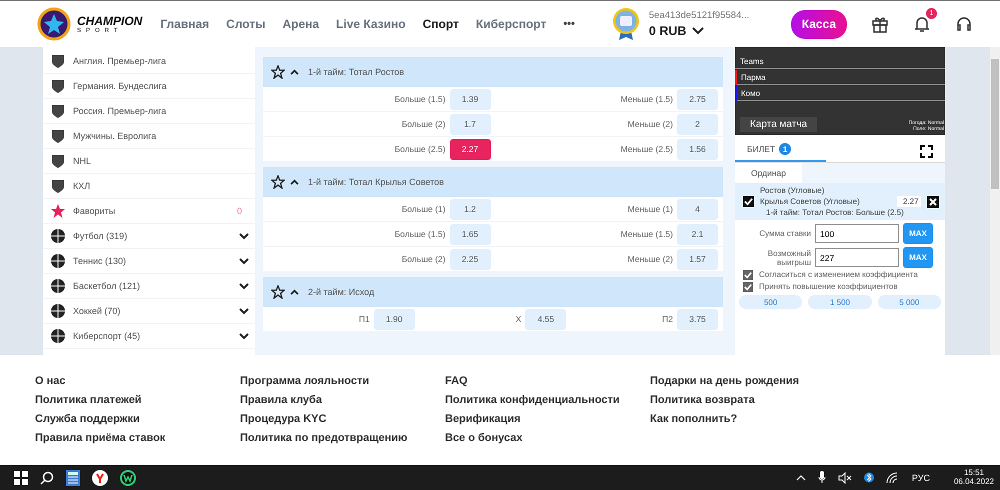 Image resolution: width=1000 pixels, height=490 pixels. Describe the element at coordinates (921, 477) in the screenshot. I see `keyboard-language: РУС` at that location.